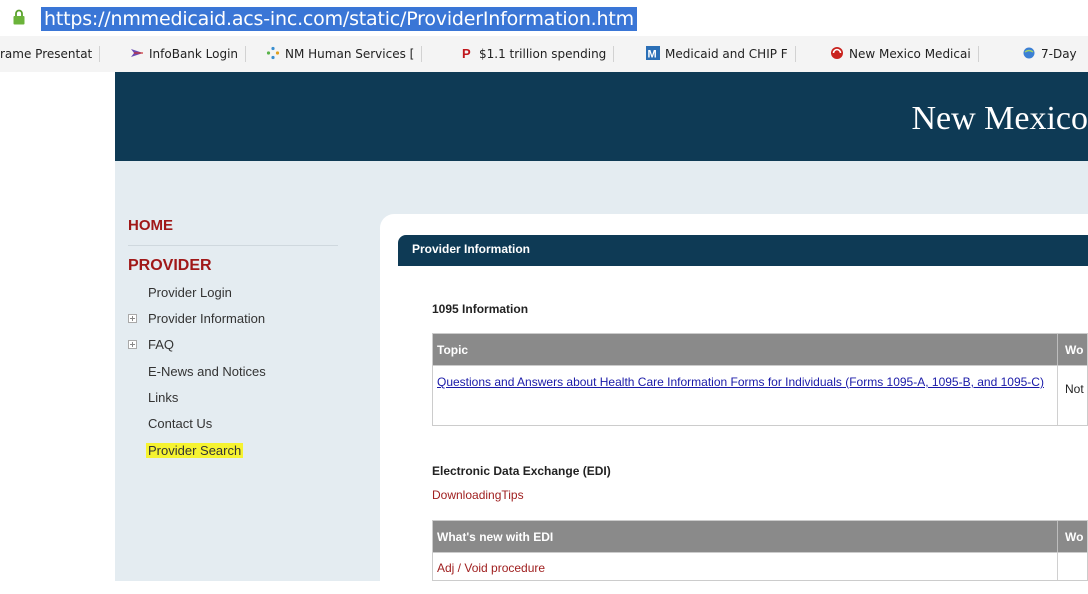 Image resolution: width=1088 pixels, height=594 pixels. Describe the element at coordinates (1059, 54) in the screenshot. I see `bookmark-label: 7-Day` at that location.